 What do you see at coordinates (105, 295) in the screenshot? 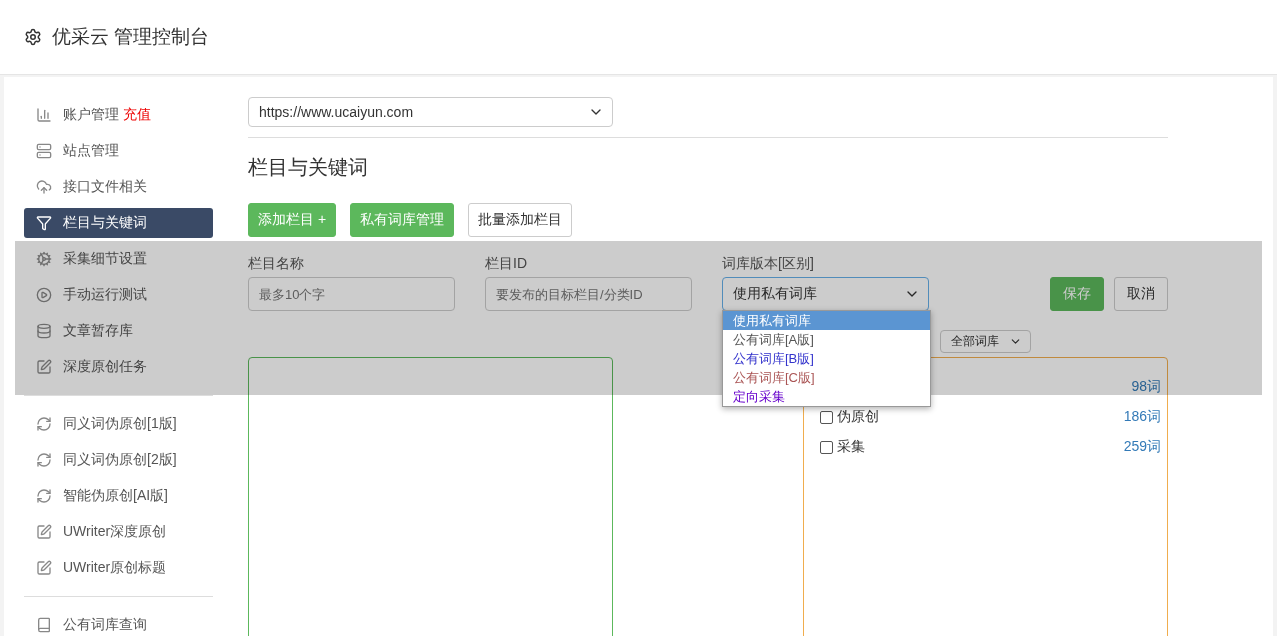
I see `sidebar-label: 手动运行测试` at bounding box center [105, 295].